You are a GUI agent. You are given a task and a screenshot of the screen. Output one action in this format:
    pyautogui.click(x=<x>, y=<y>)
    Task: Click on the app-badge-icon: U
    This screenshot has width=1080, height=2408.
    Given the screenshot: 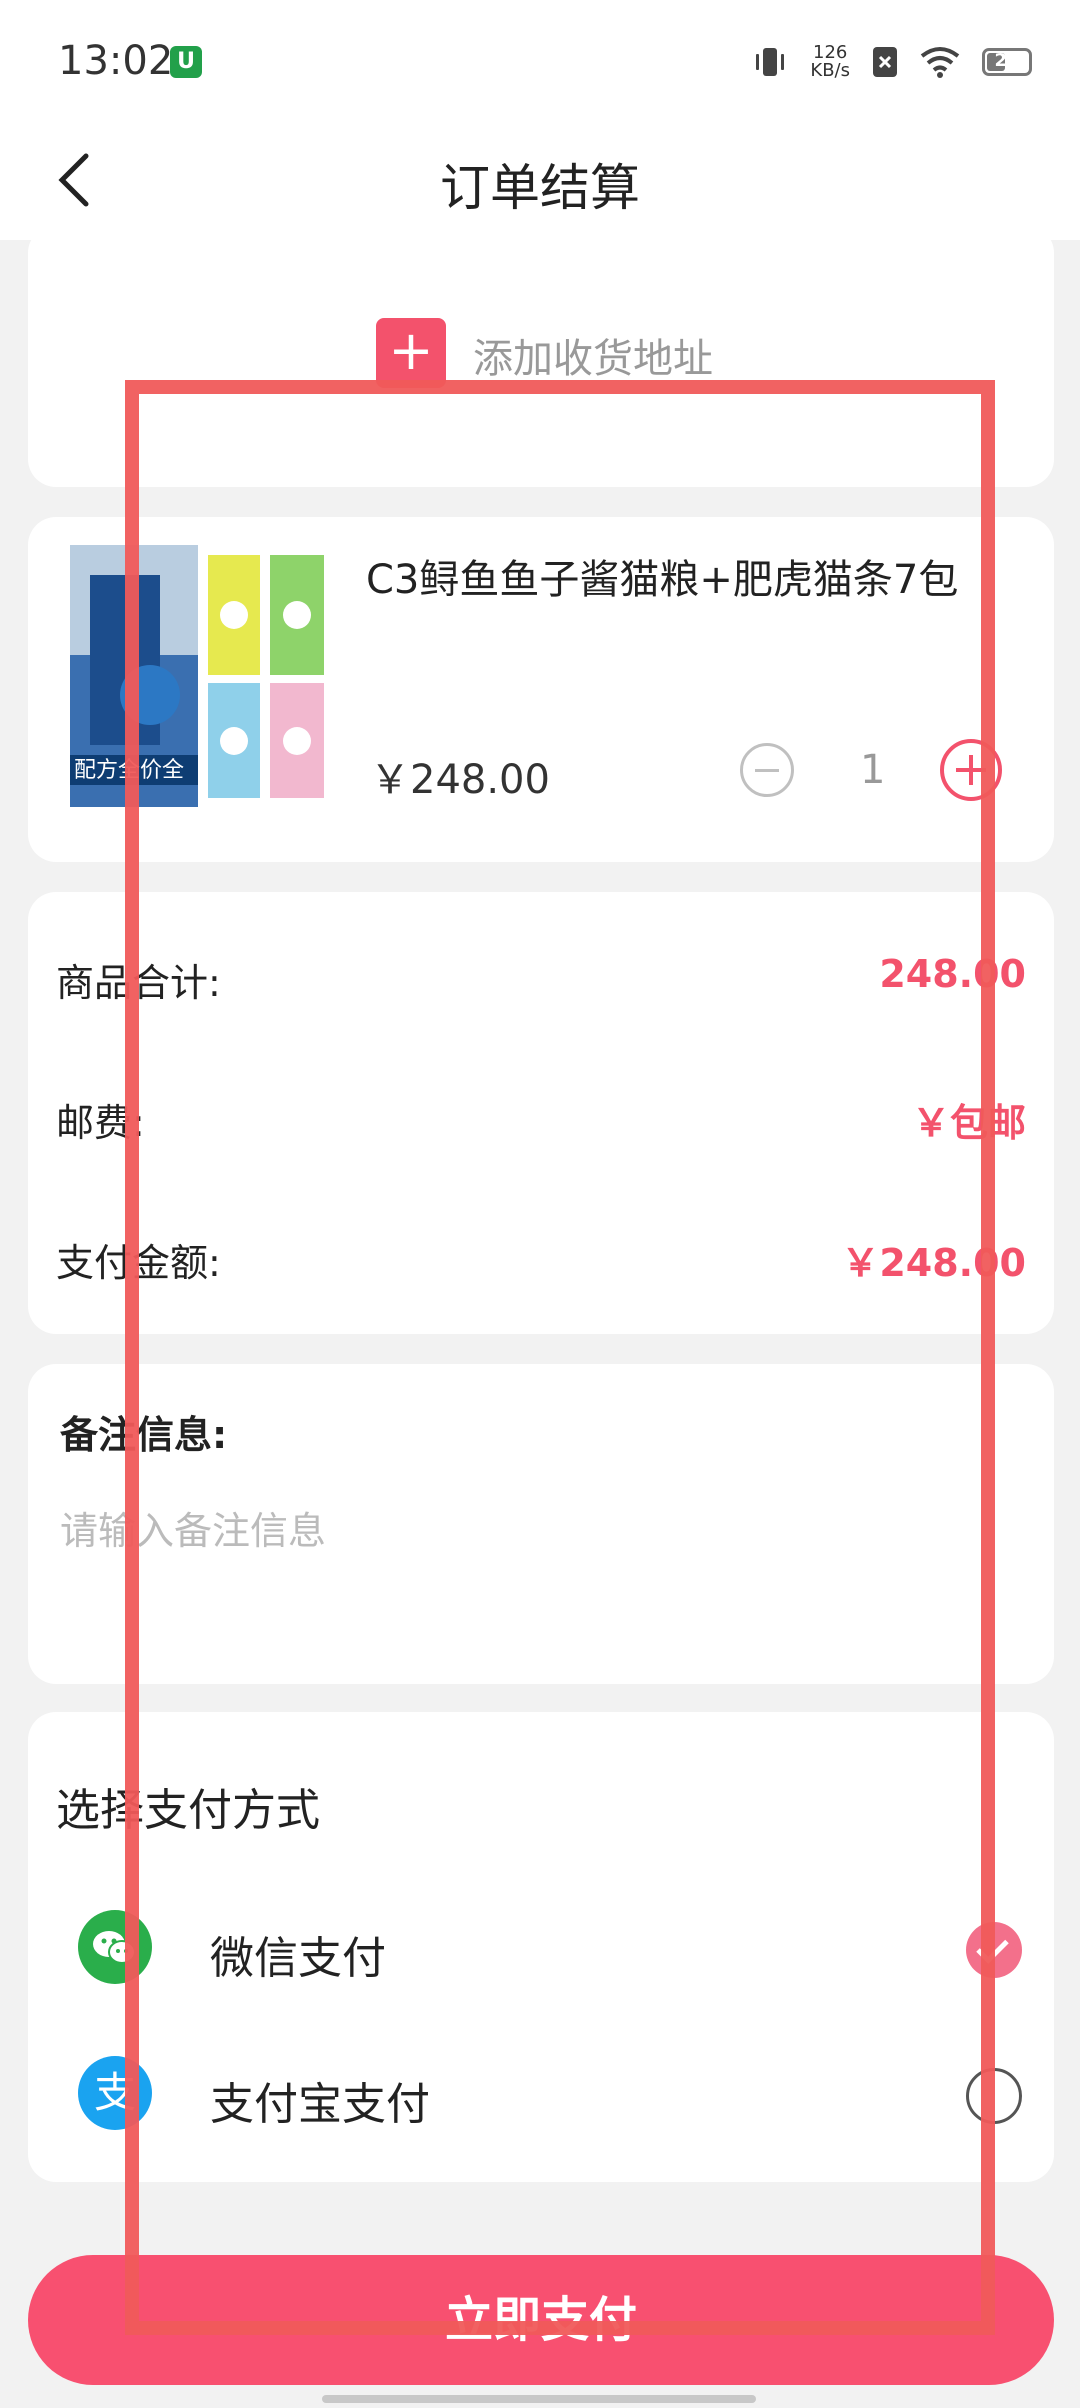 What is the action you would take?
    pyautogui.click(x=186, y=62)
    